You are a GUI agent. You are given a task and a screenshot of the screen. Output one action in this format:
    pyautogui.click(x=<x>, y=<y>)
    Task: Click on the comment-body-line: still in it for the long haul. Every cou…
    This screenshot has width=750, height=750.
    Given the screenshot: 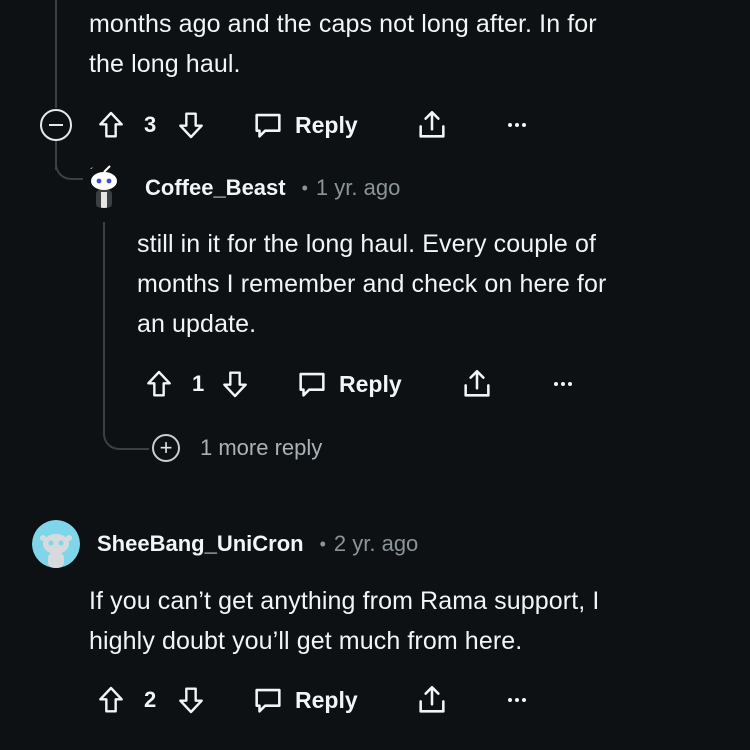 What is the action you would take?
    pyautogui.click(x=367, y=244)
    